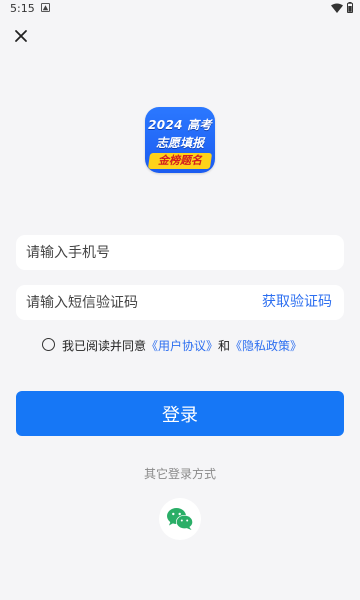 This screenshot has height=600, width=360. What do you see at coordinates (104, 346) in the screenshot?
I see `agreement-prefix: 我已阅读并同意` at bounding box center [104, 346].